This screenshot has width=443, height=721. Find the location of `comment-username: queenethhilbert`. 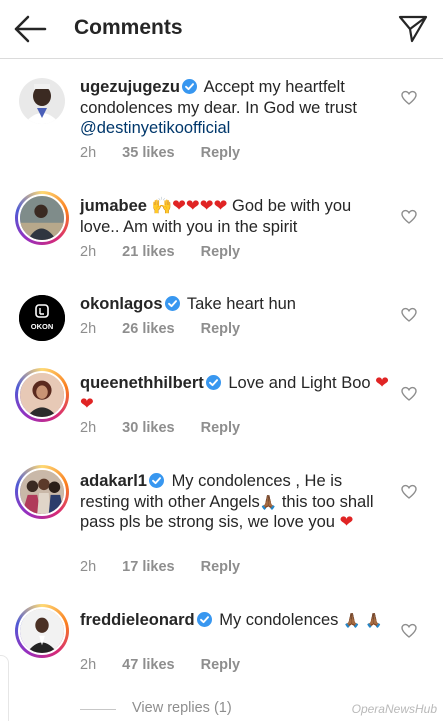

comment-username: queenethhilbert is located at coordinates (142, 383).